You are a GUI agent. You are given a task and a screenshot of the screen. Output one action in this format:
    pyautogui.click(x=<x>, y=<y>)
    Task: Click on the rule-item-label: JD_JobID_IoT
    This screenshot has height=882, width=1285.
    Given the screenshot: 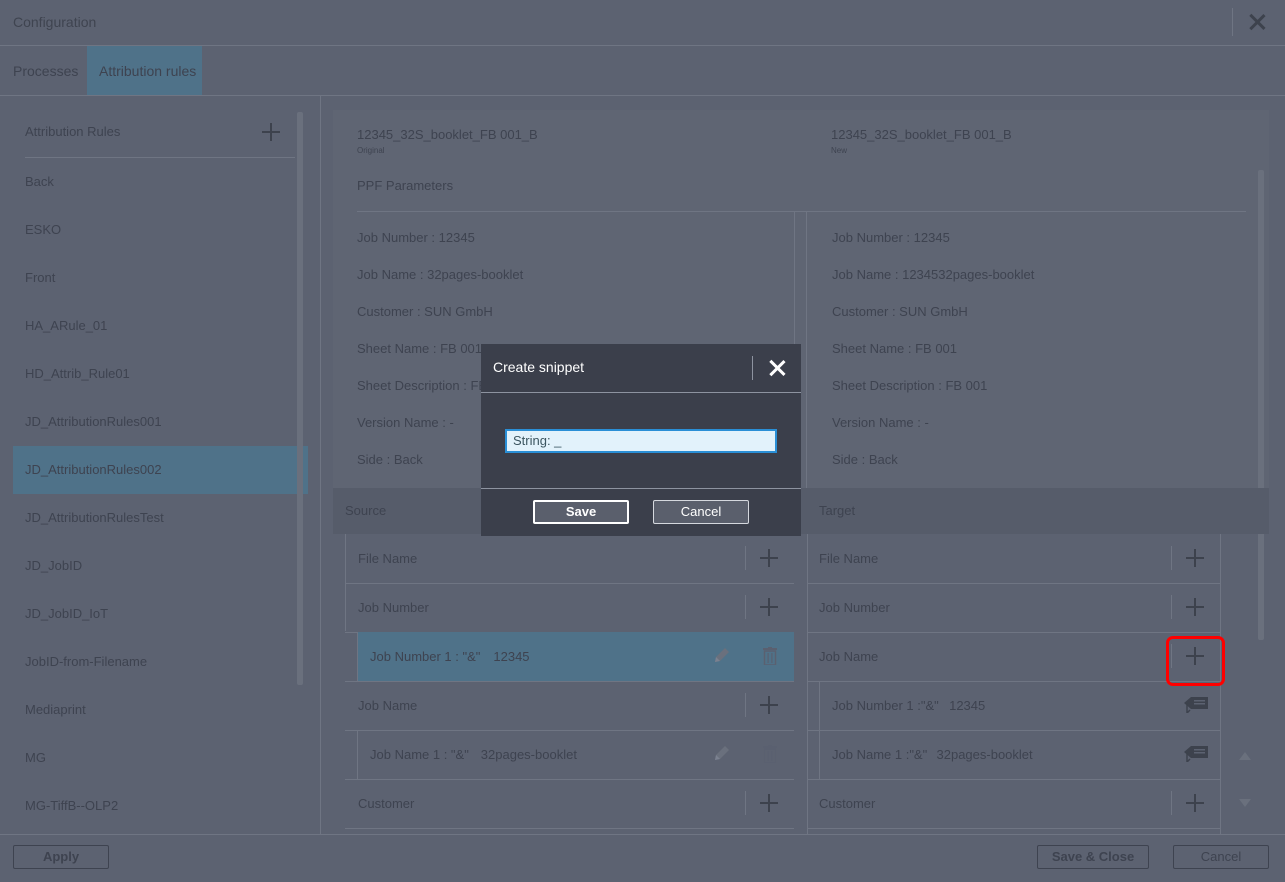 What is the action you would take?
    pyautogui.click(x=67, y=613)
    